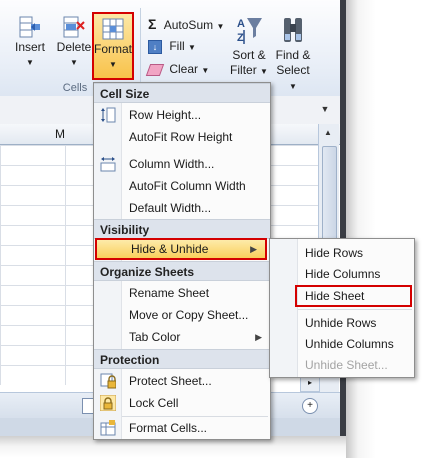  What do you see at coordinates (355, 309) in the screenshot?
I see `submenu-separator` at bounding box center [355, 309].